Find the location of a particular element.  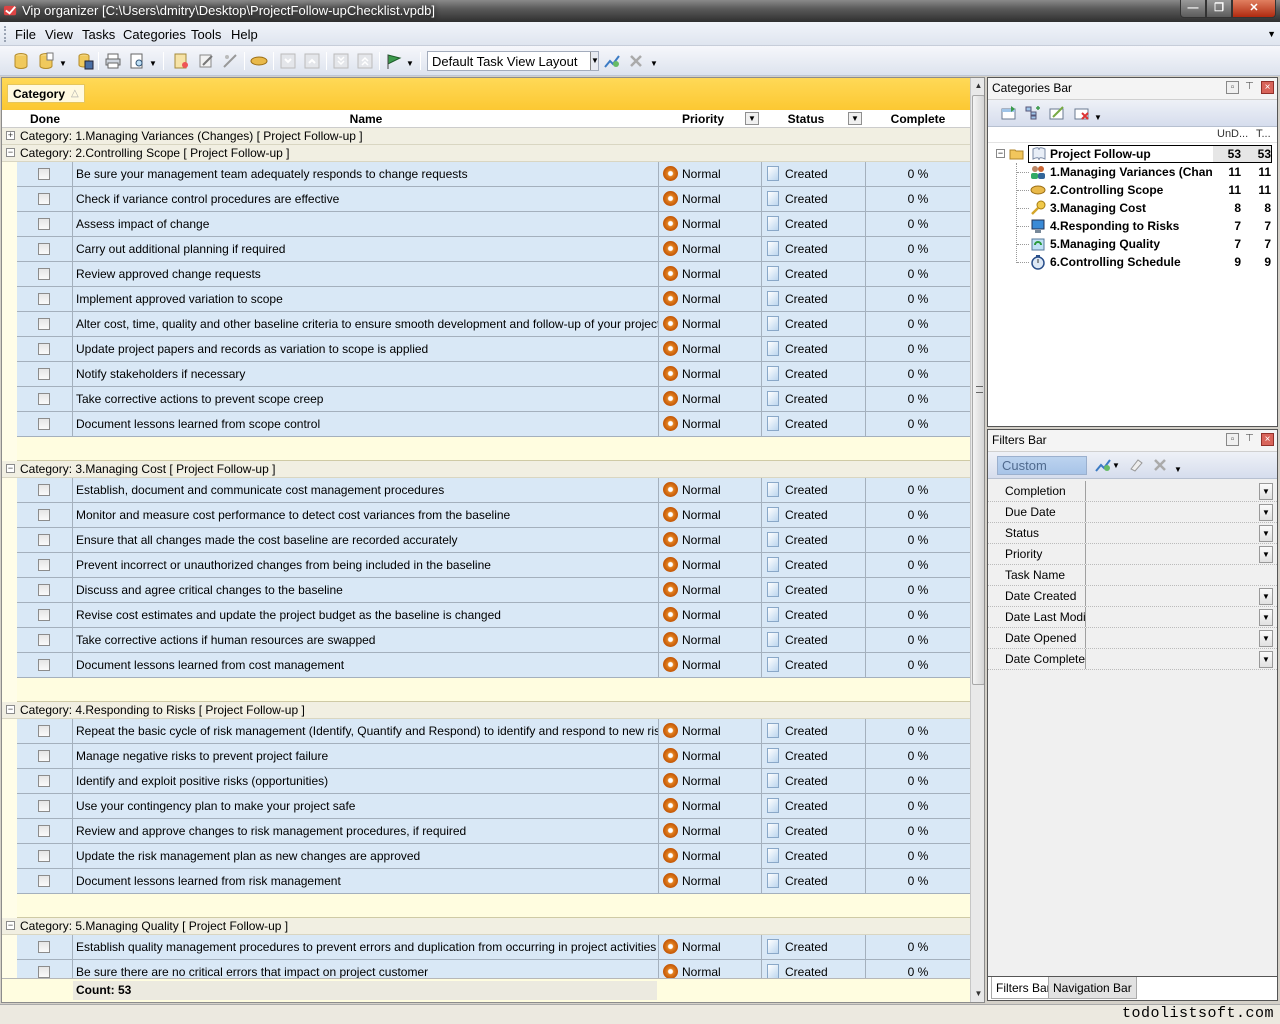

scroll-down-icon: ▼ is located at coordinates (977, 994).